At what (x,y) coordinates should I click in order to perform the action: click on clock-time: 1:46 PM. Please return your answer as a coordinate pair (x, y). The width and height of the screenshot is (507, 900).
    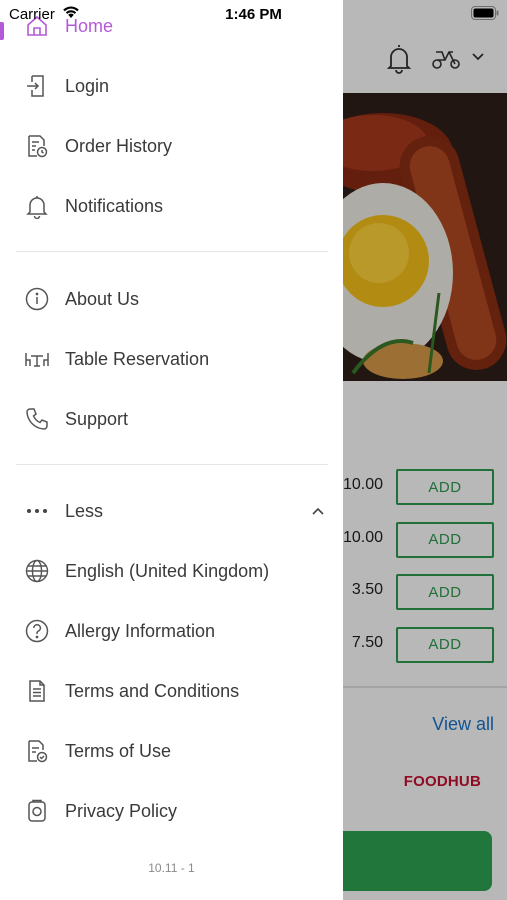
    Looking at the image, I should click on (253, 14).